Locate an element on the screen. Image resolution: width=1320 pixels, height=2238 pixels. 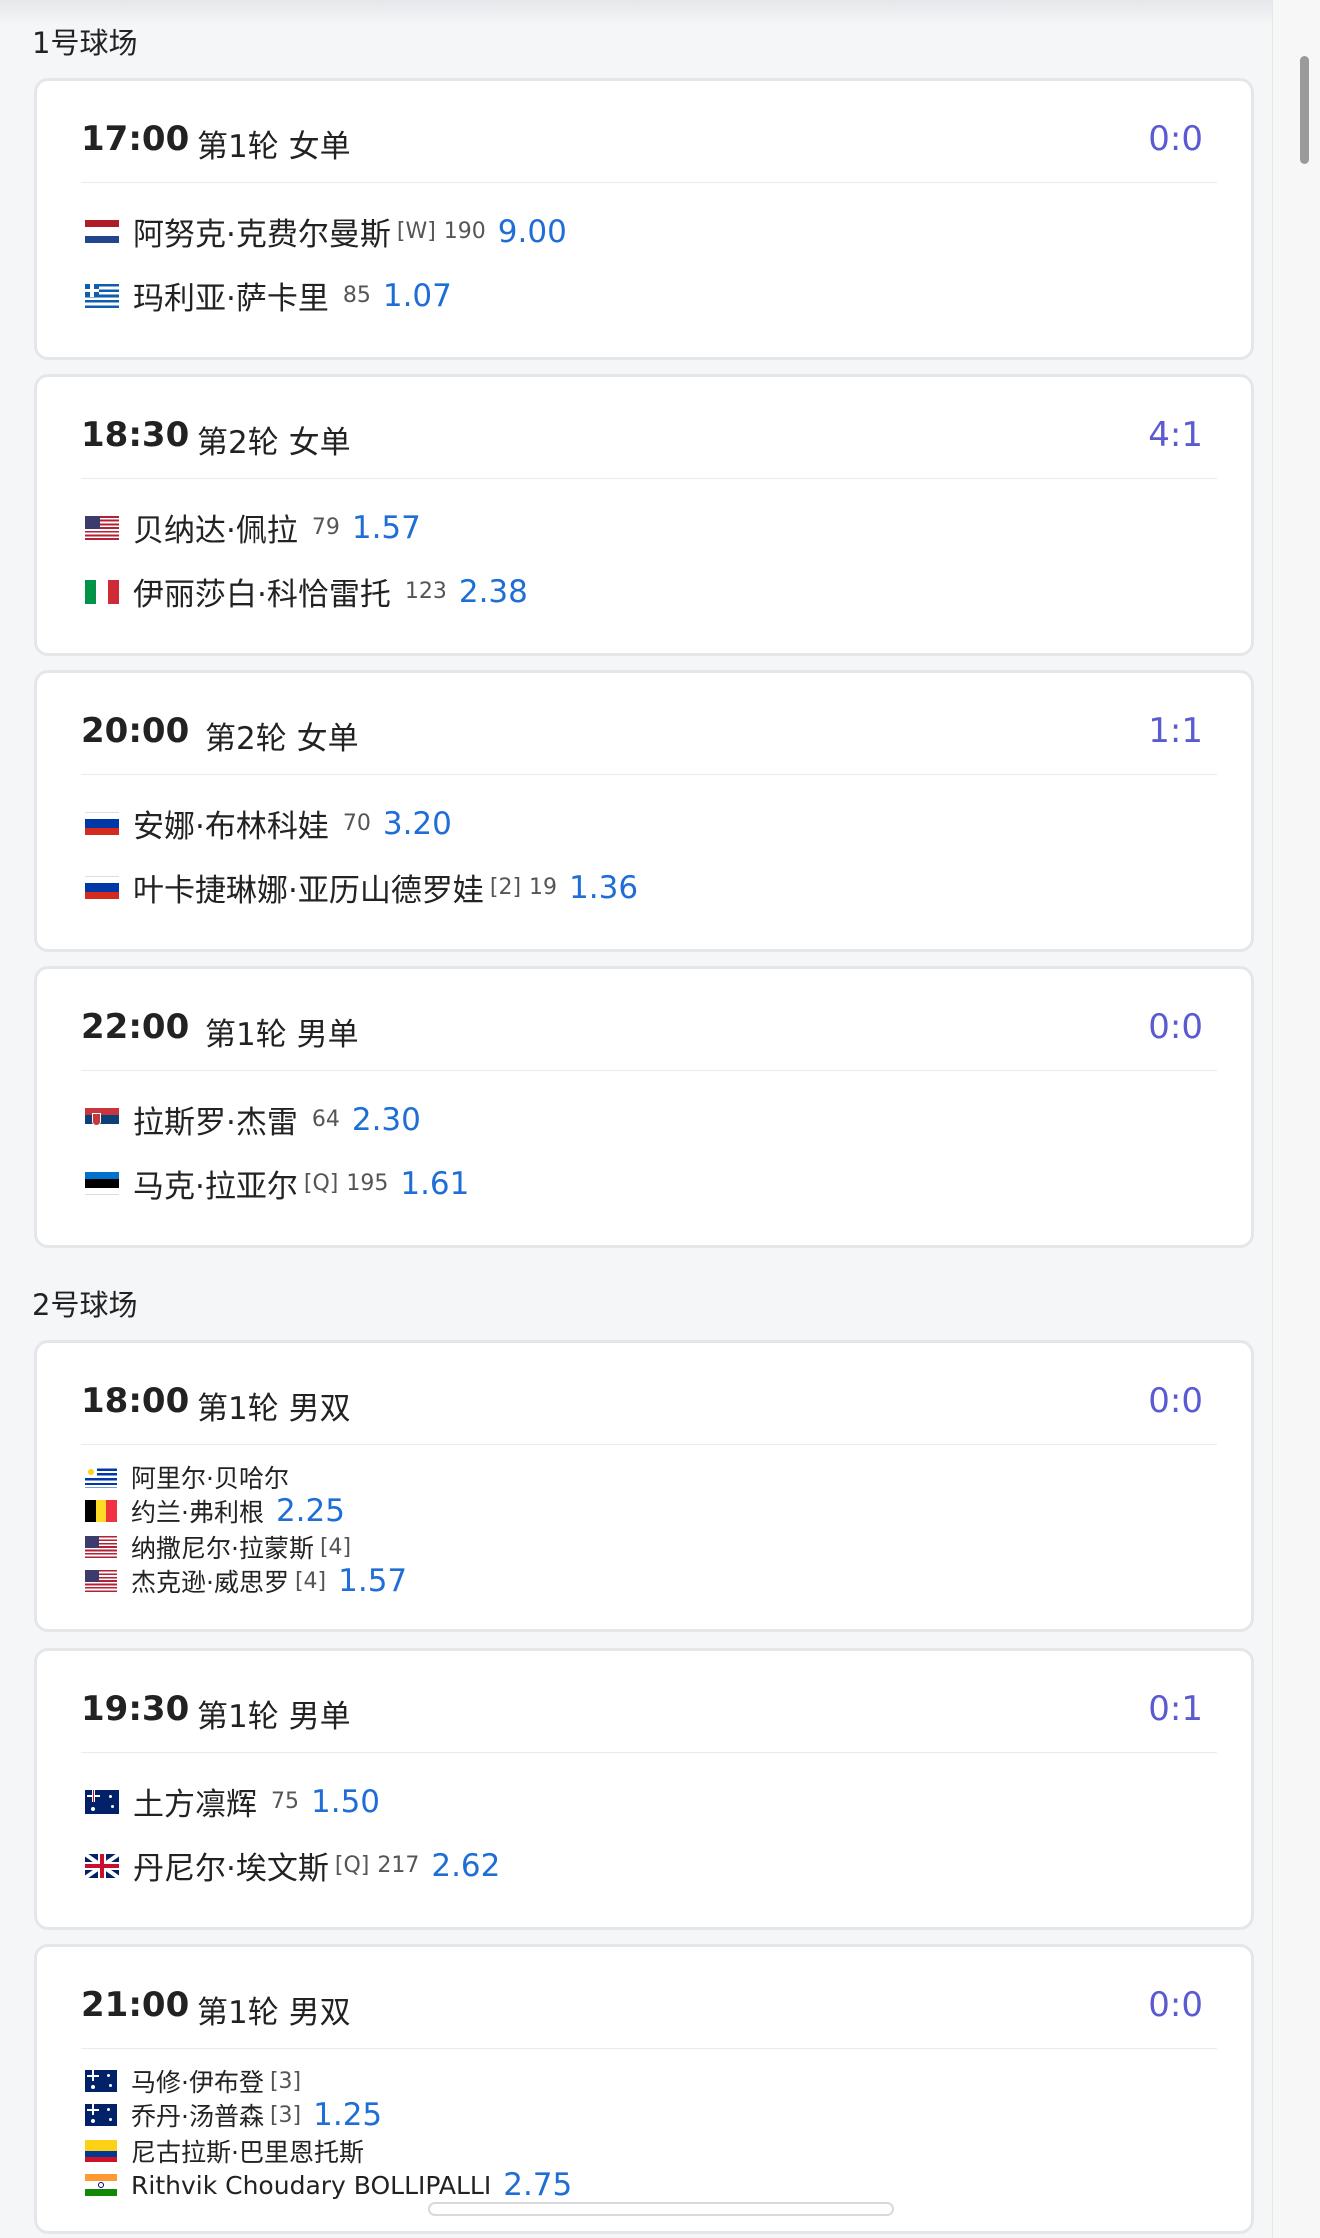
player-row: 约兰·弗利根 2.25 is located at coordinates (215, 1511).